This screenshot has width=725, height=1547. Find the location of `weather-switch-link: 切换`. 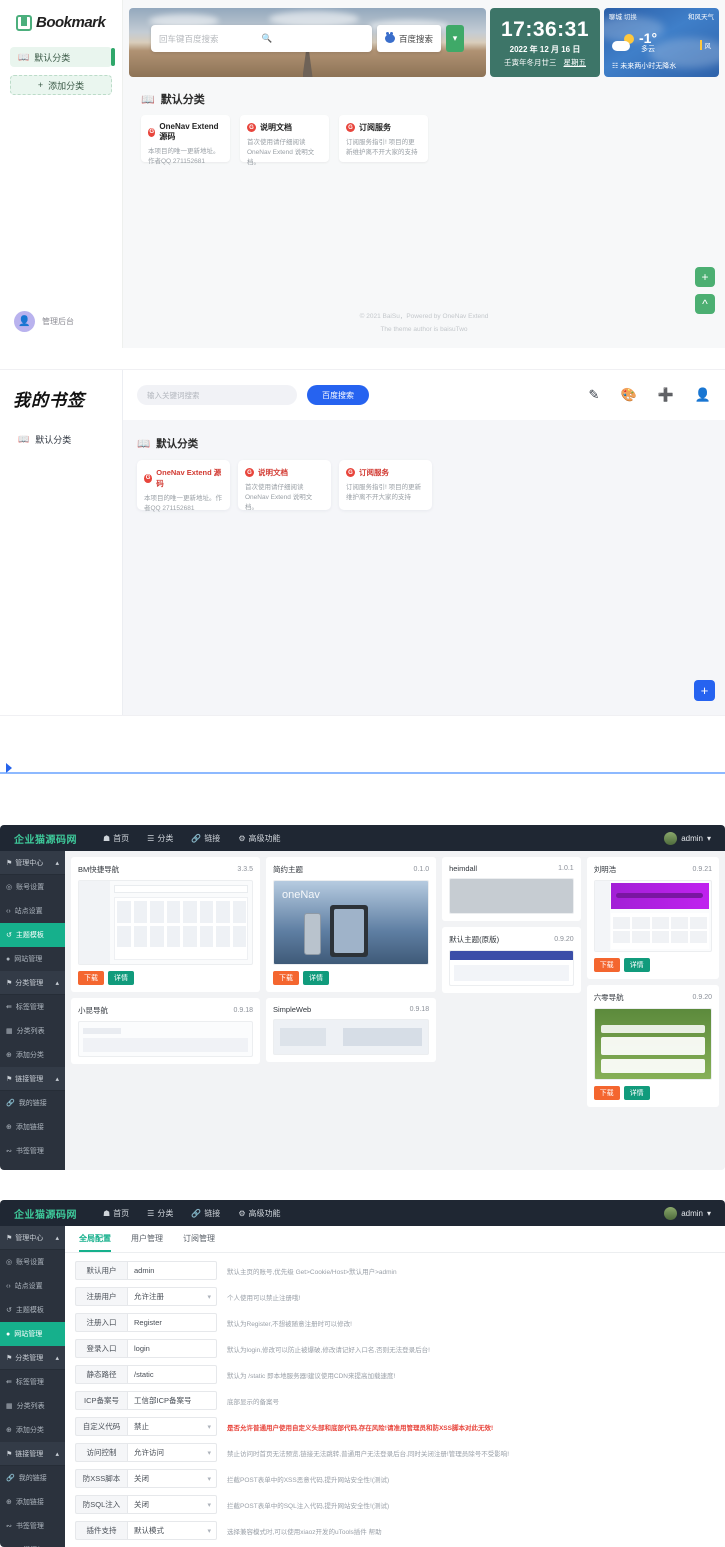

weather-switch-link: 切换 is located at coordinates (630, 17).